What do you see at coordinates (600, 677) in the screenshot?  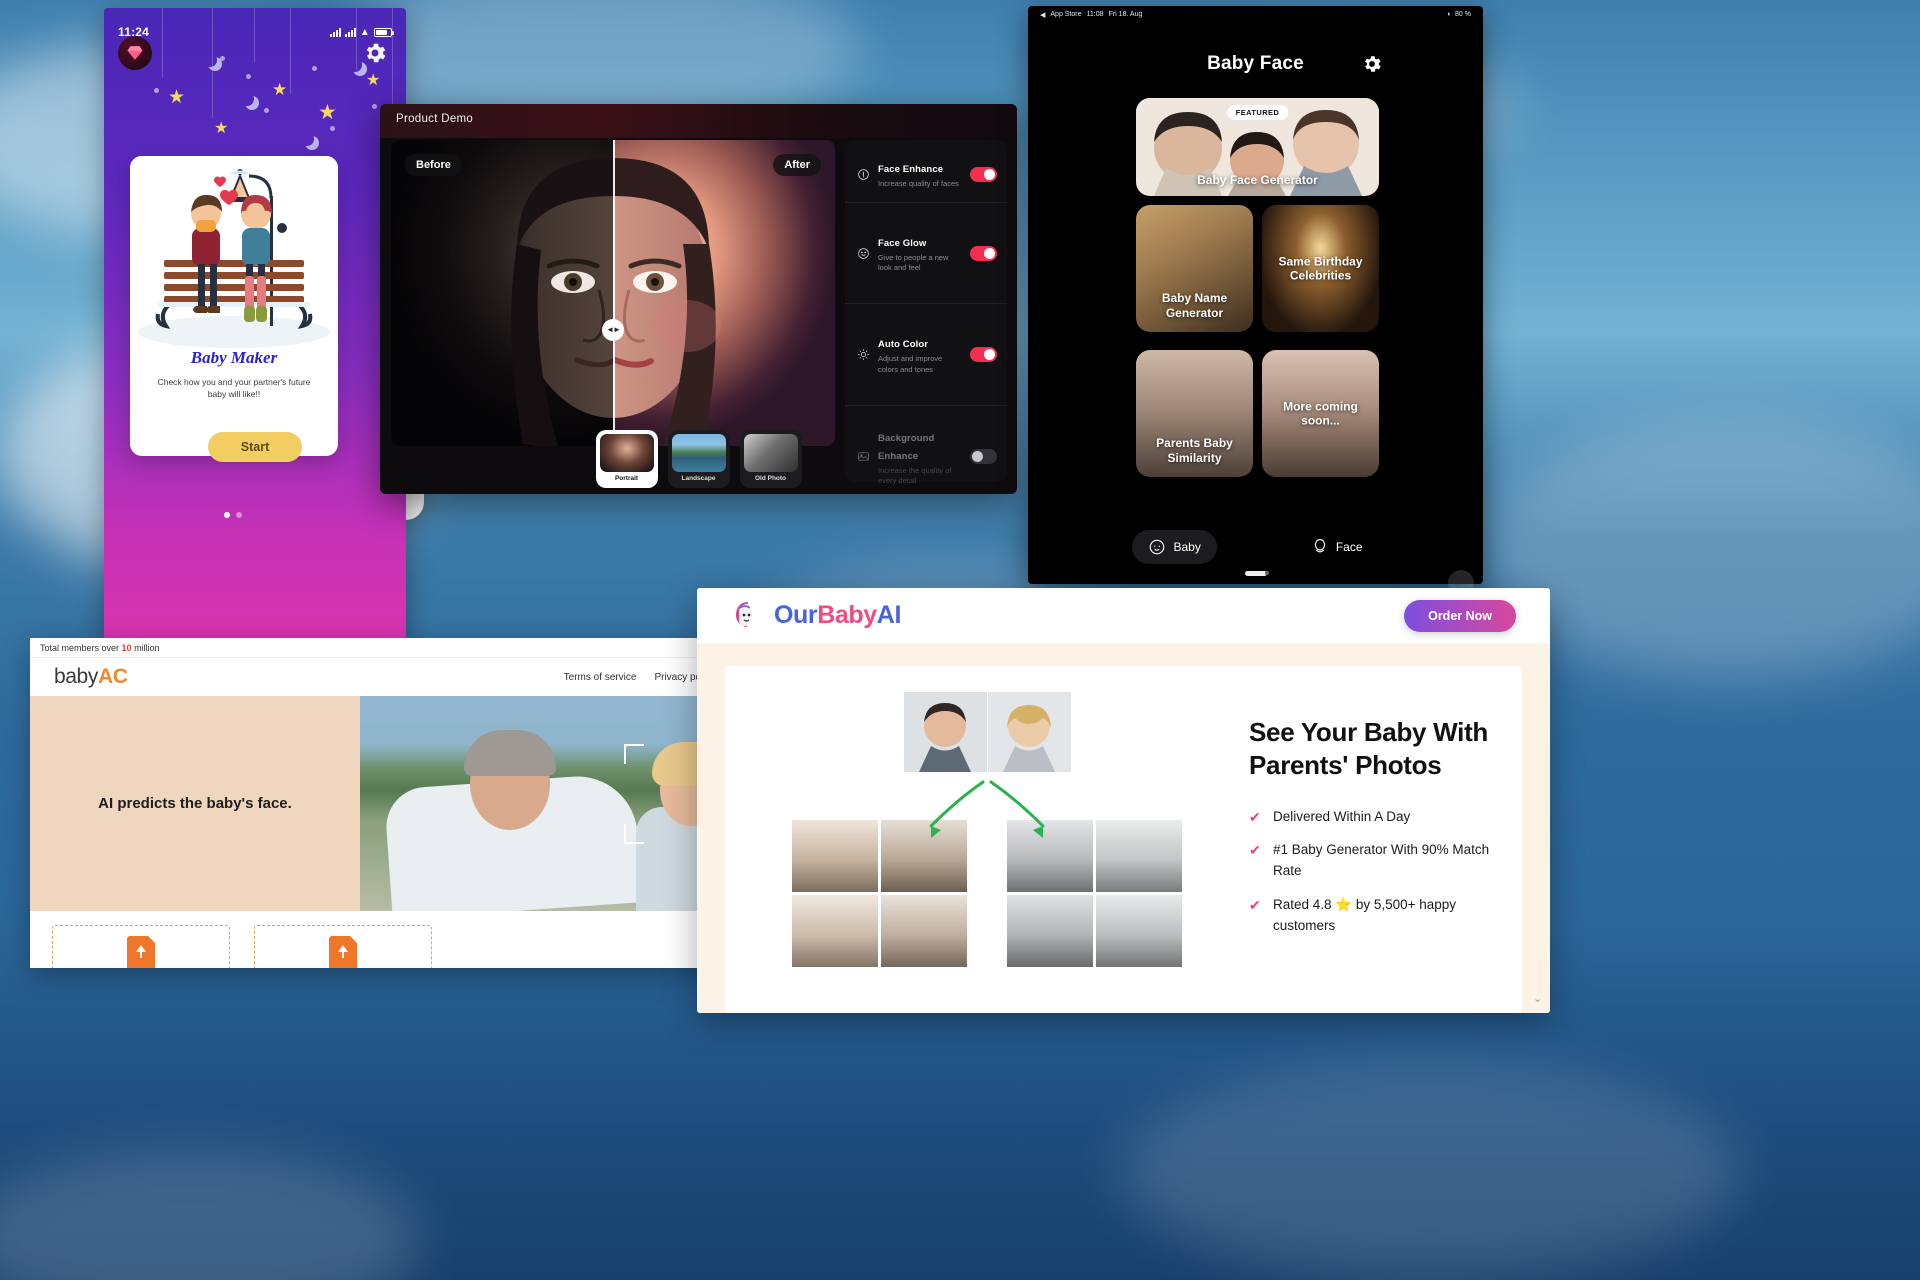 I see `nav-terms-of-service: Terms of service` at bounding box center [600, 677].